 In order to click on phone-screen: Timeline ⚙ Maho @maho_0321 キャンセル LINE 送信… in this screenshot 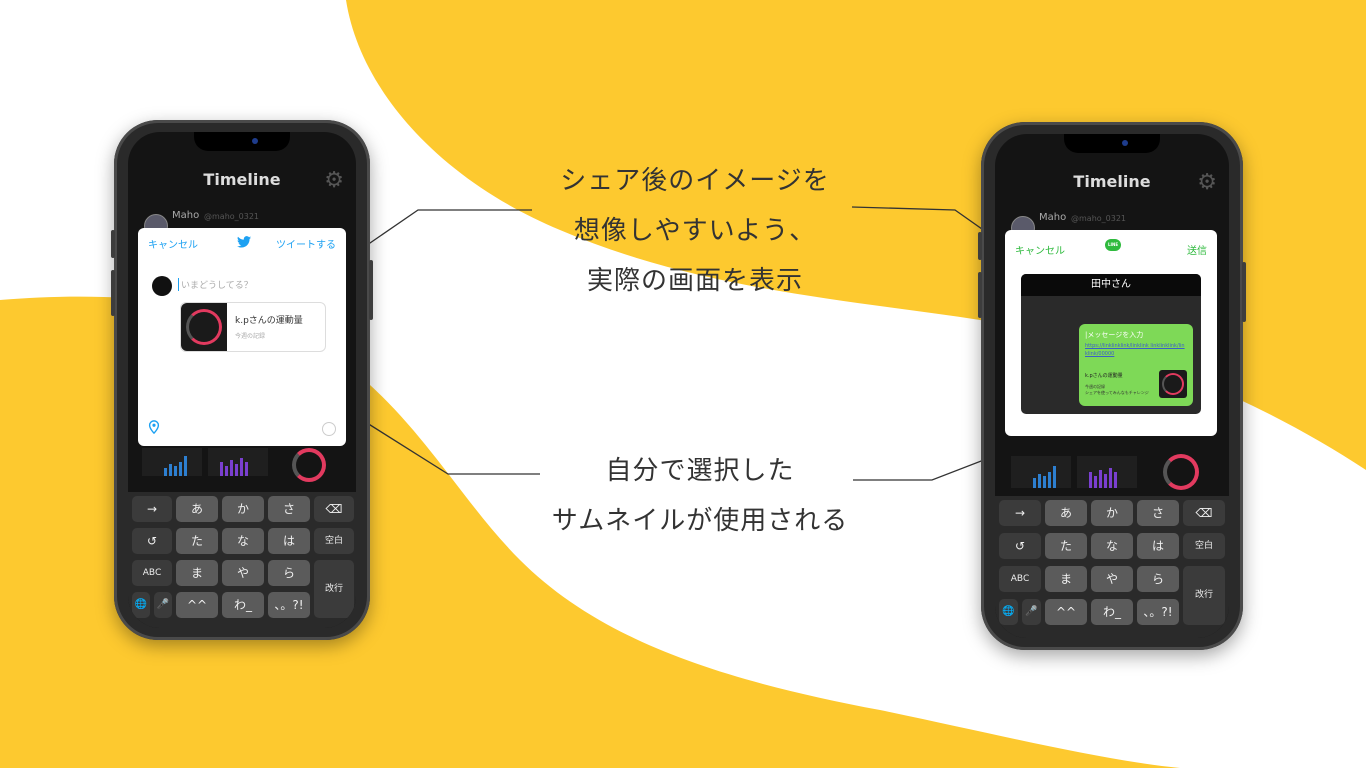, I will do `click(1112, 386)`.